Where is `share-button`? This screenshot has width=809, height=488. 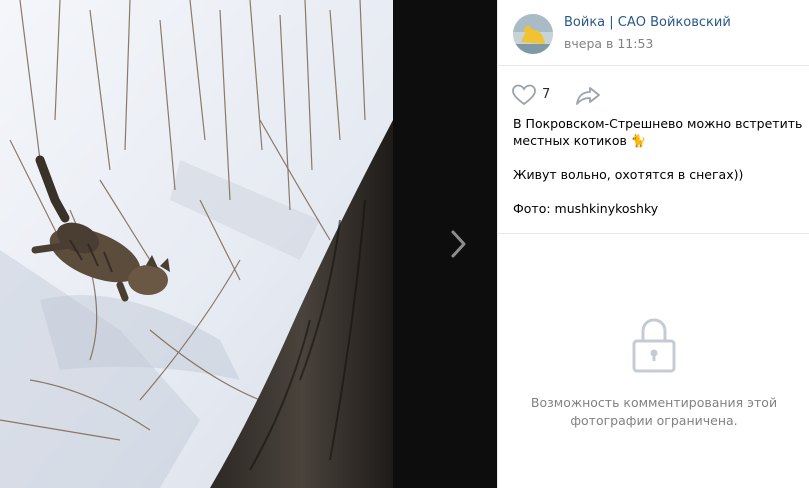
share-button is located at coordinates (589, 95).